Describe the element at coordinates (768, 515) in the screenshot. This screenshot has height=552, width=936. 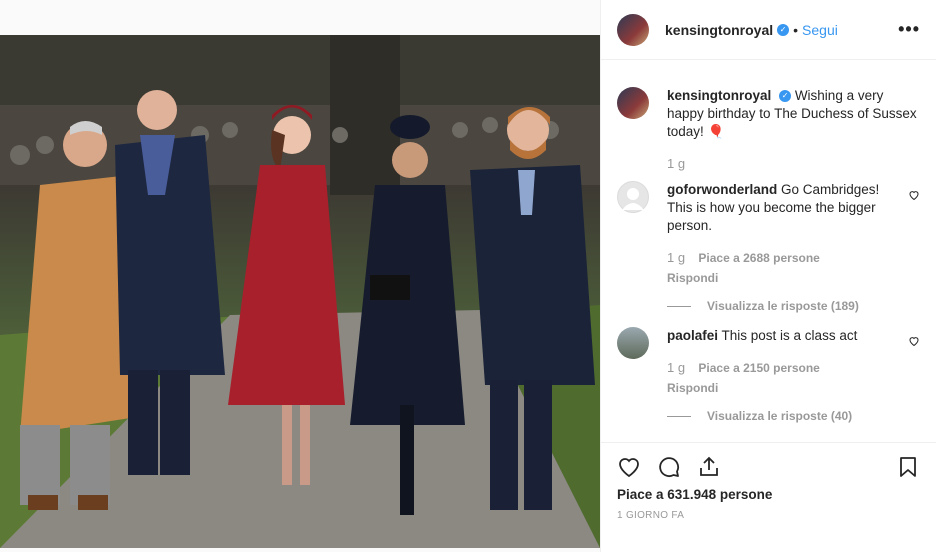
I see `post-timestamp: 1 GIORNO FA` at that location.